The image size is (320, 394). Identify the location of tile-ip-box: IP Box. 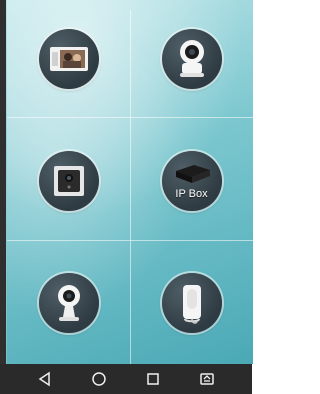
(191, 181).